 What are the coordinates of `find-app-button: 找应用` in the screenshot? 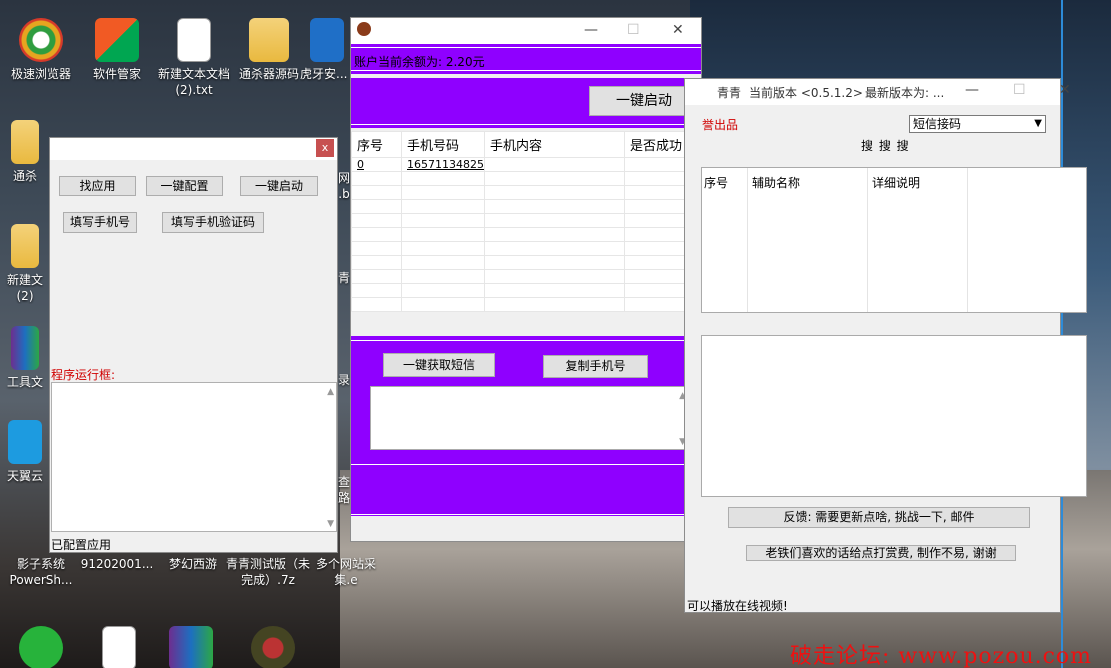 It's located at (97, 186).